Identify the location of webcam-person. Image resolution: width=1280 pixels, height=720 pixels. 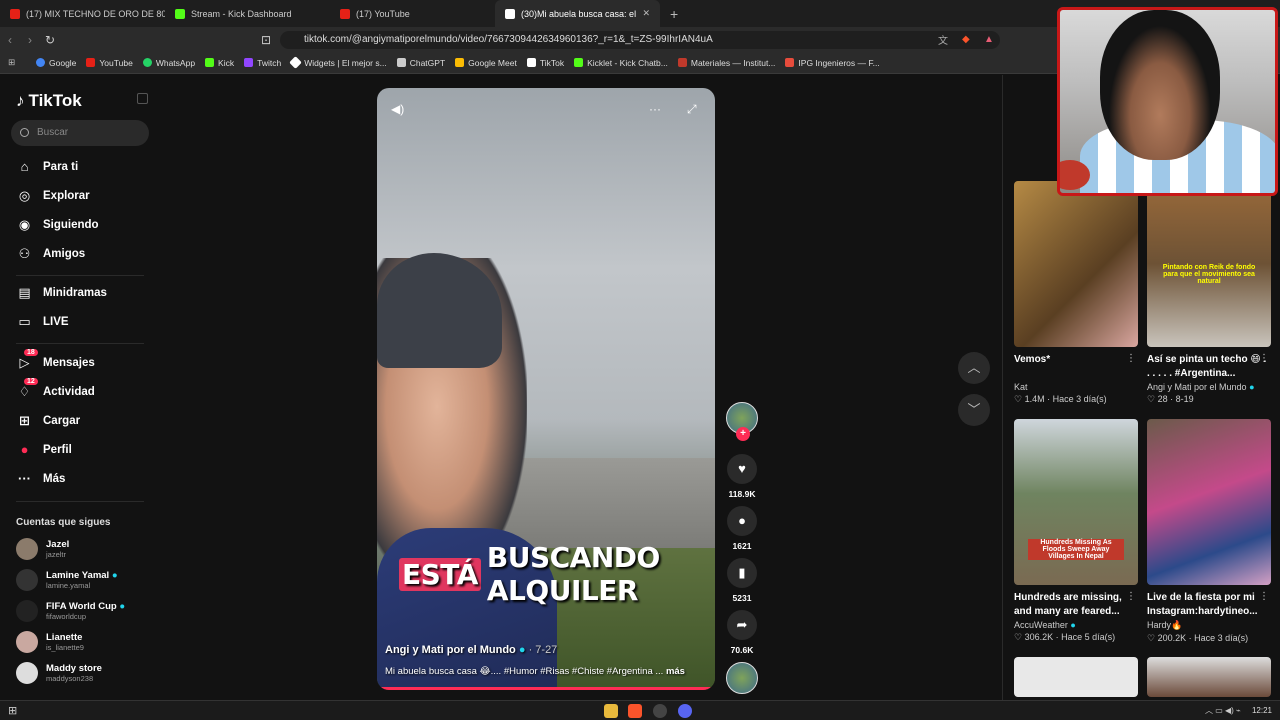
(1160, 85).